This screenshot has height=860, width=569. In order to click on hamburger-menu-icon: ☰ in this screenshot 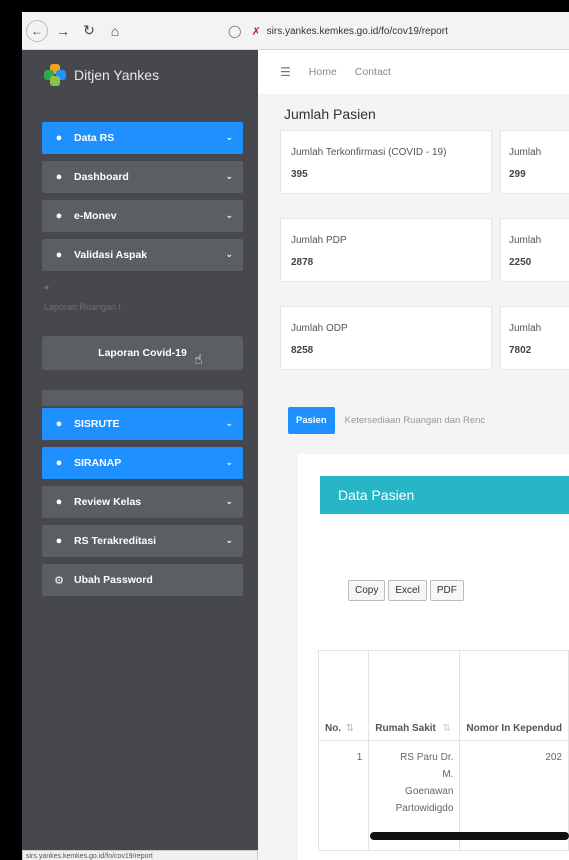, I will do `click(285, 72)`.